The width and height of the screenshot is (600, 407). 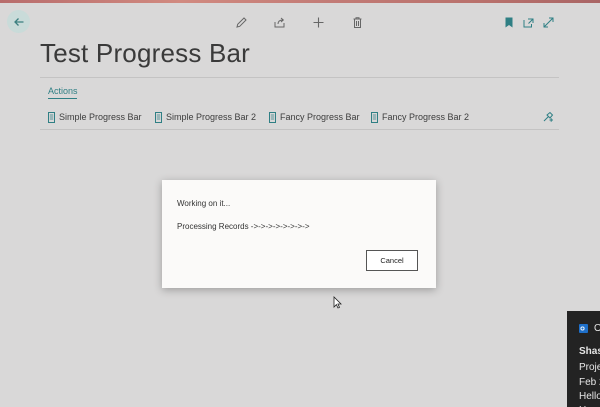 I want to click on actions-divider, so click(x=299, y=129).